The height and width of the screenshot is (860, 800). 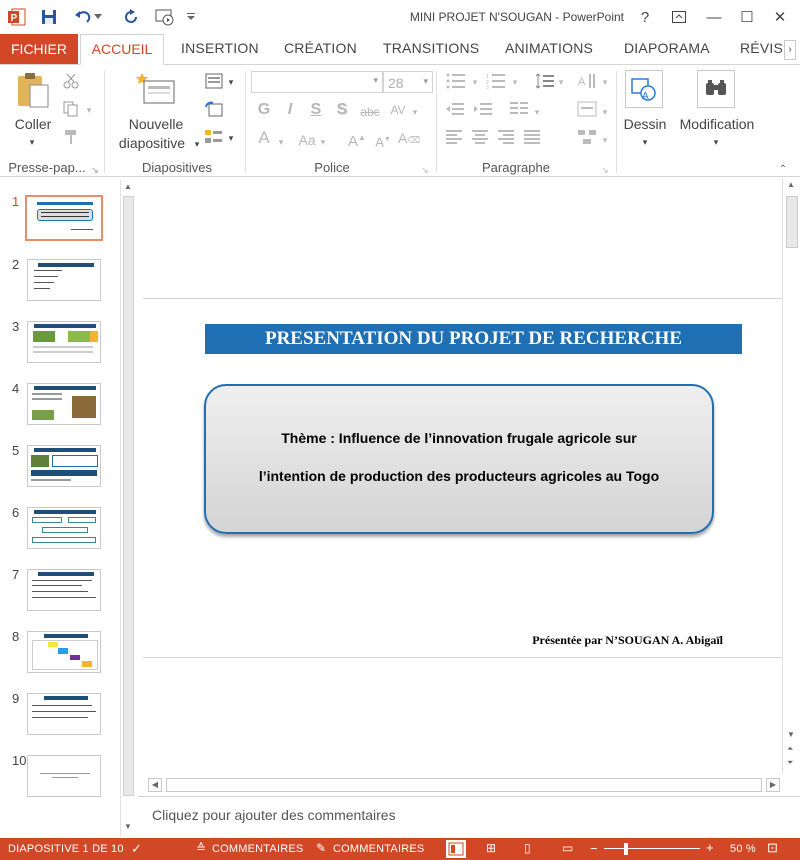 I want to click on editing-dropdown-icon: ▾, so click(x=716, y=142).